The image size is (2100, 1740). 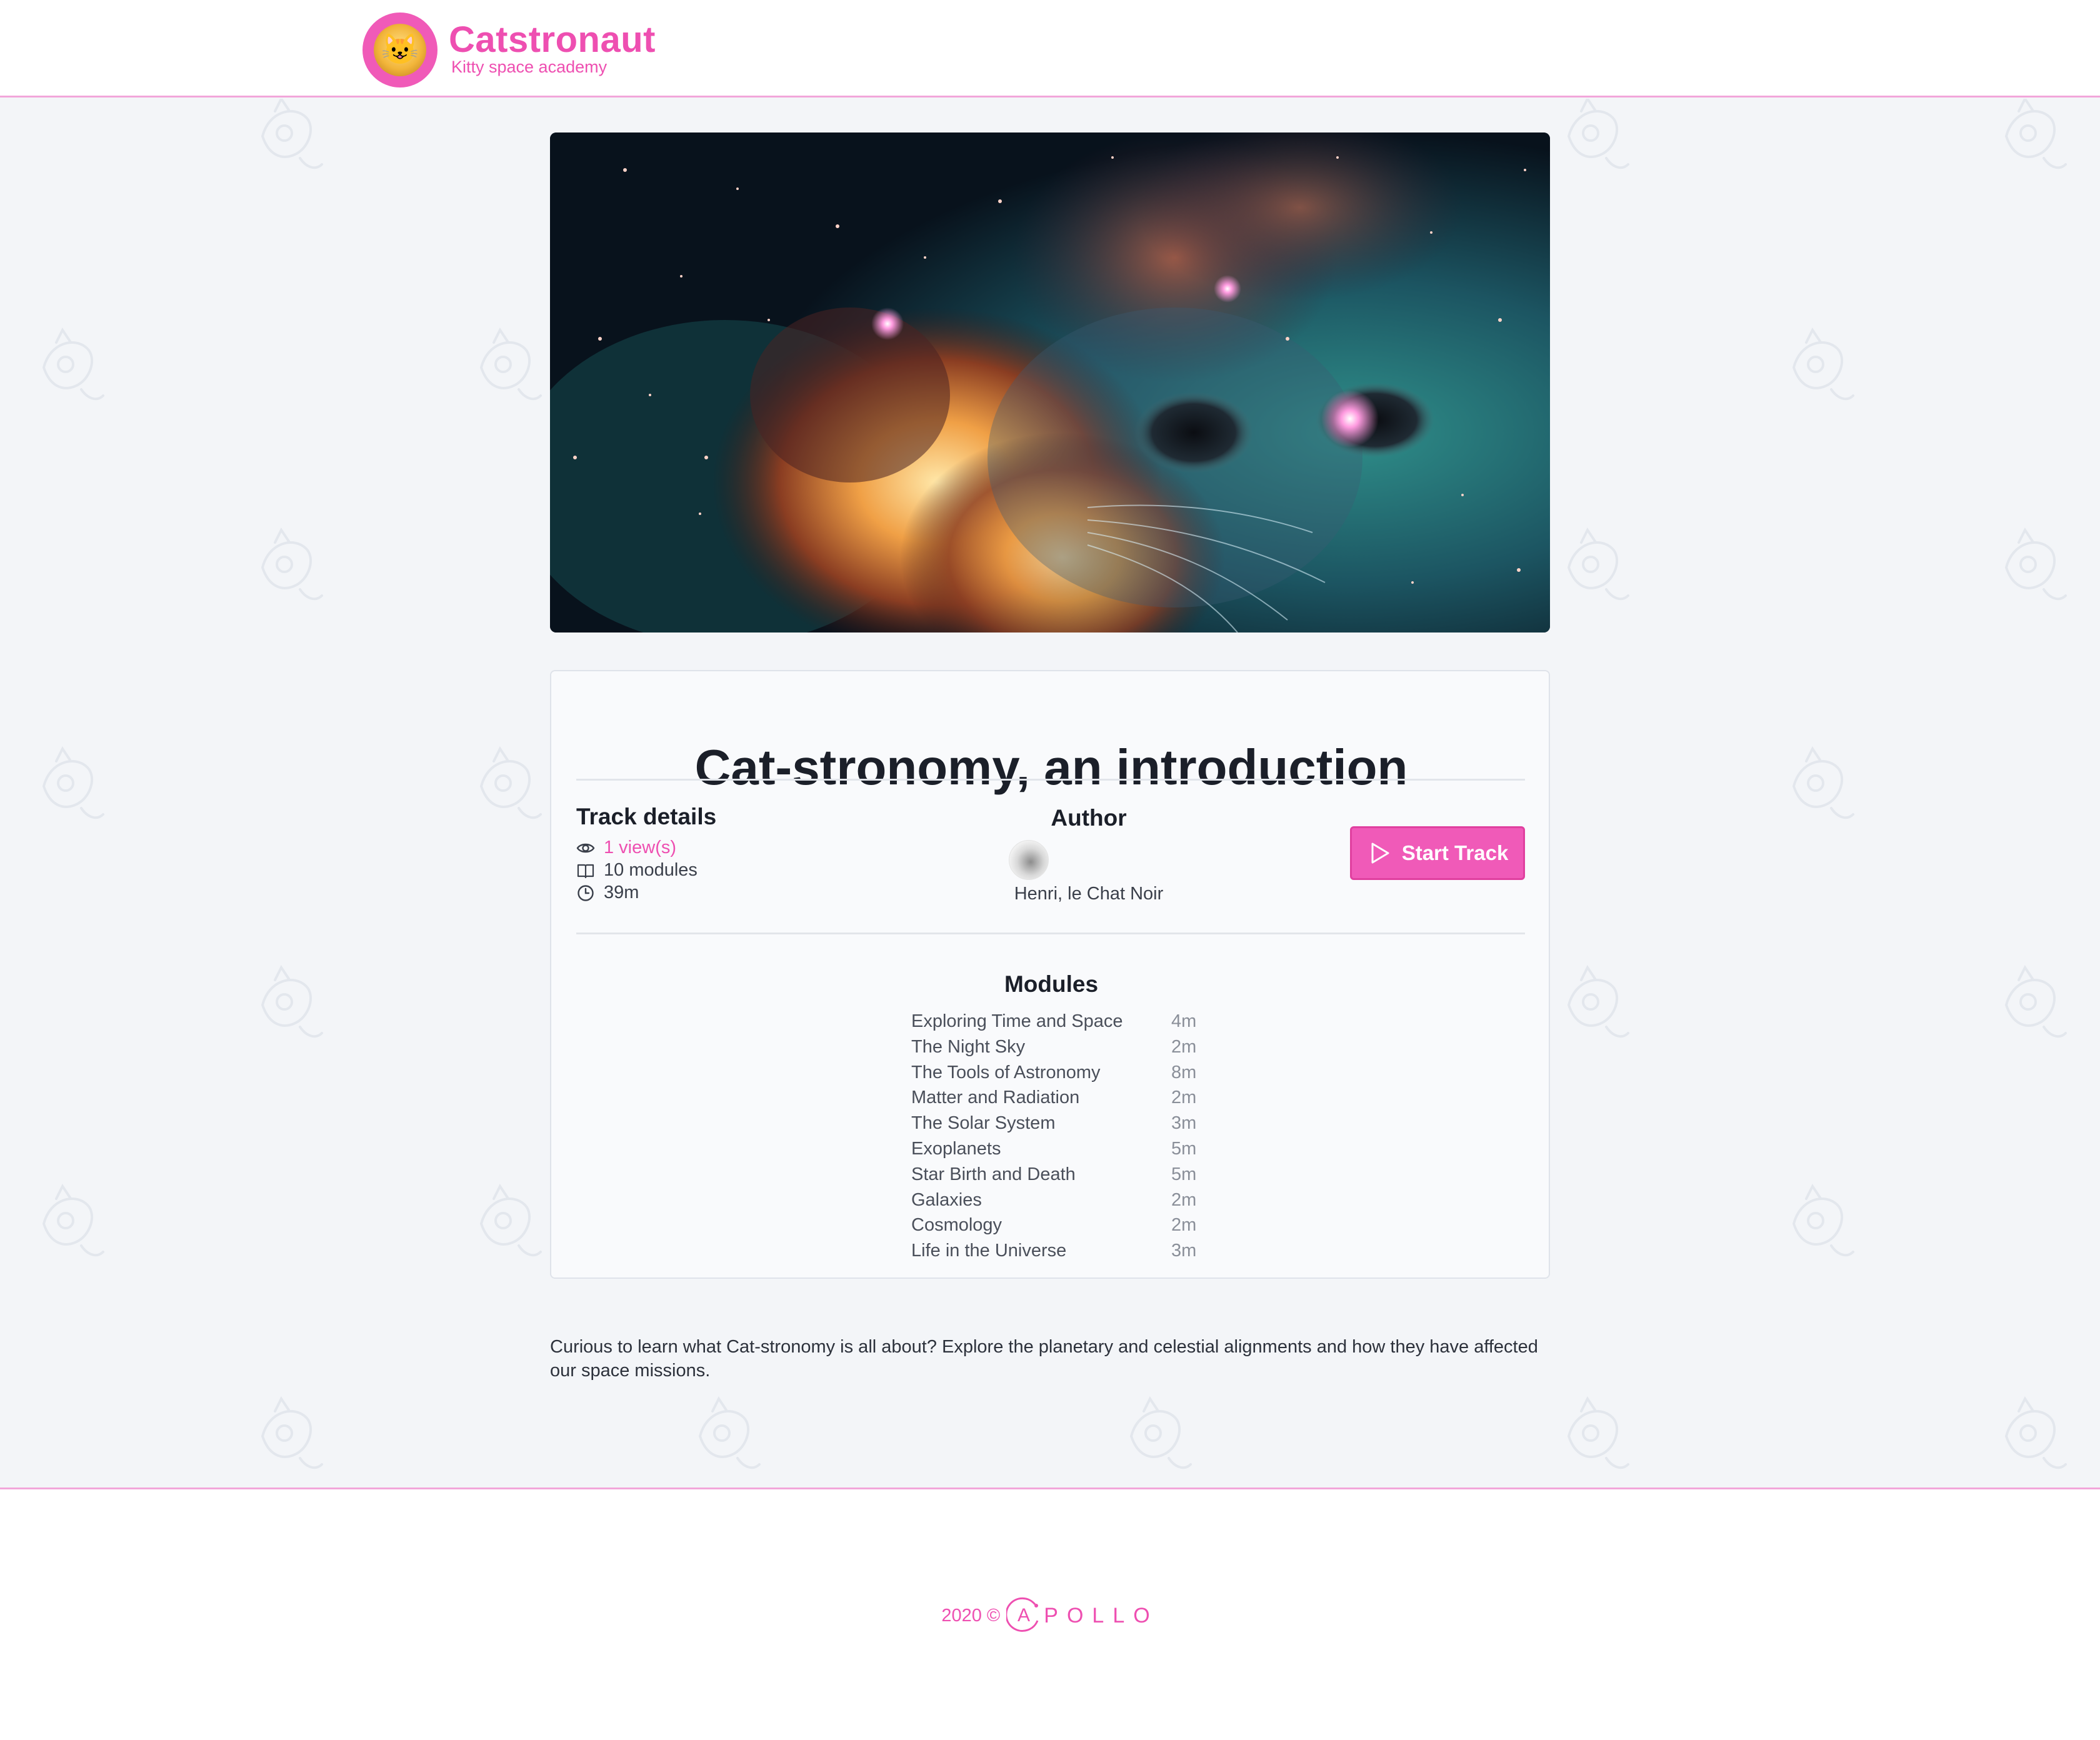 What do you see at coordinates (984, 1123) in the screenshot?
I see `module-title: The Solar System` at bounding box center [984, 1123].